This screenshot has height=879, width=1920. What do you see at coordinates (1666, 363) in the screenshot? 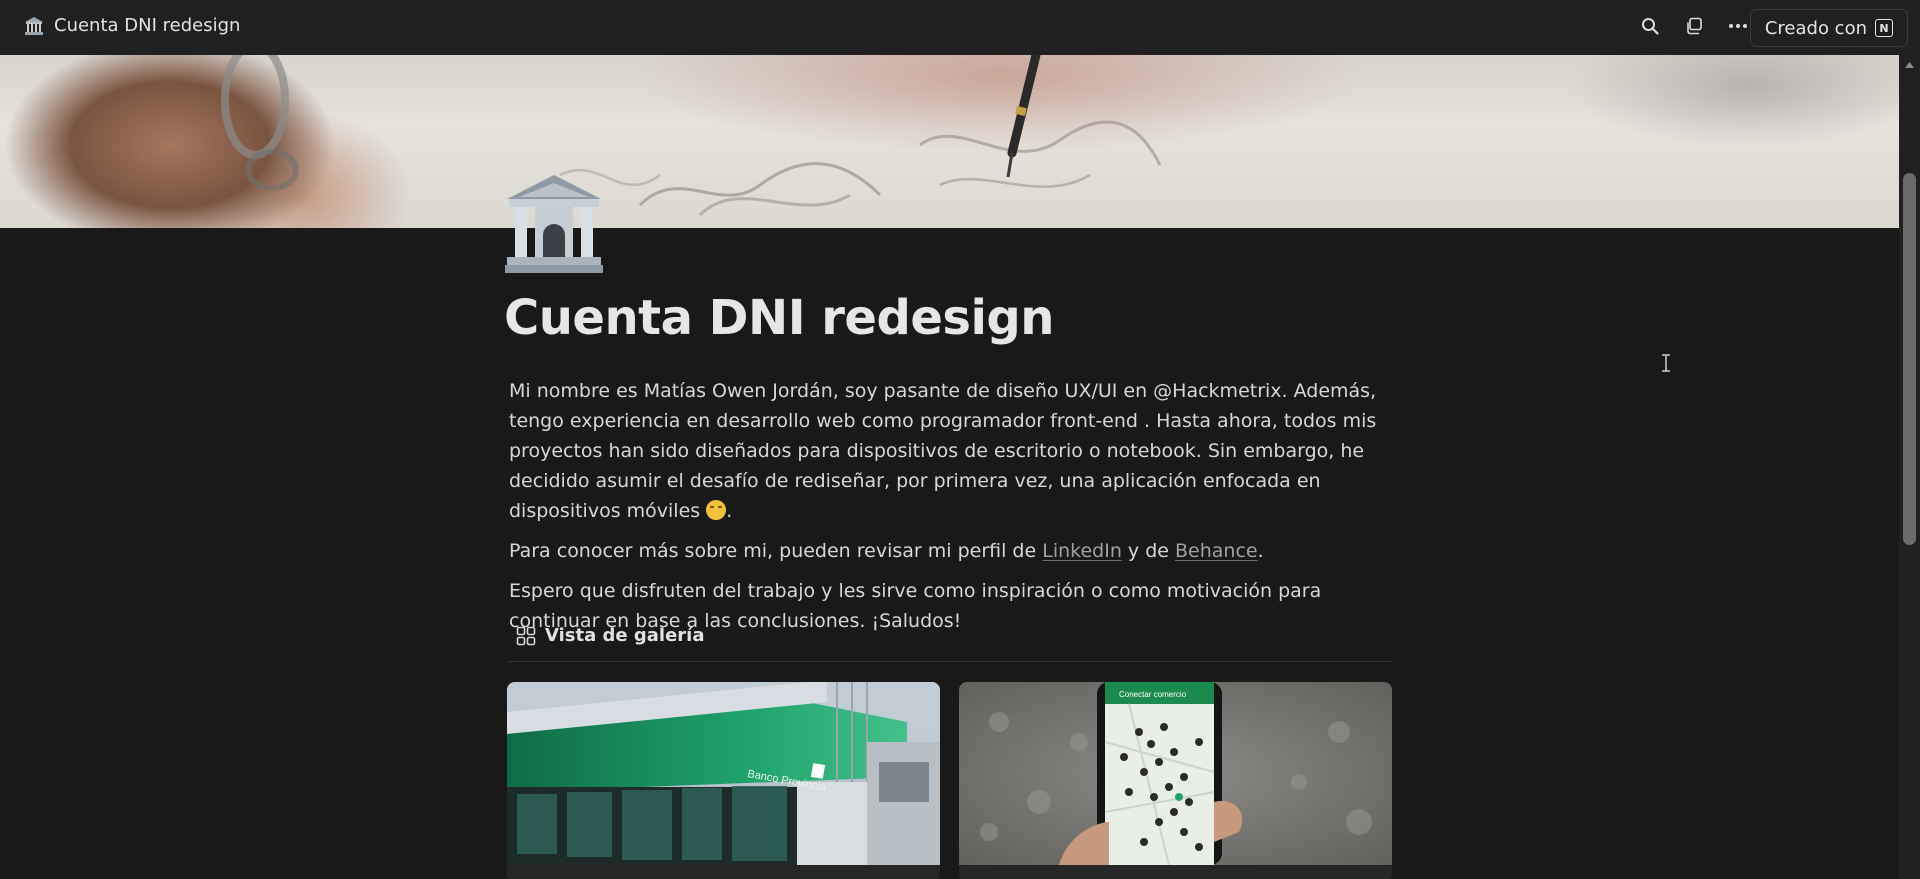
I see `text-cursor-icon` at bounding box center [1666, 363].